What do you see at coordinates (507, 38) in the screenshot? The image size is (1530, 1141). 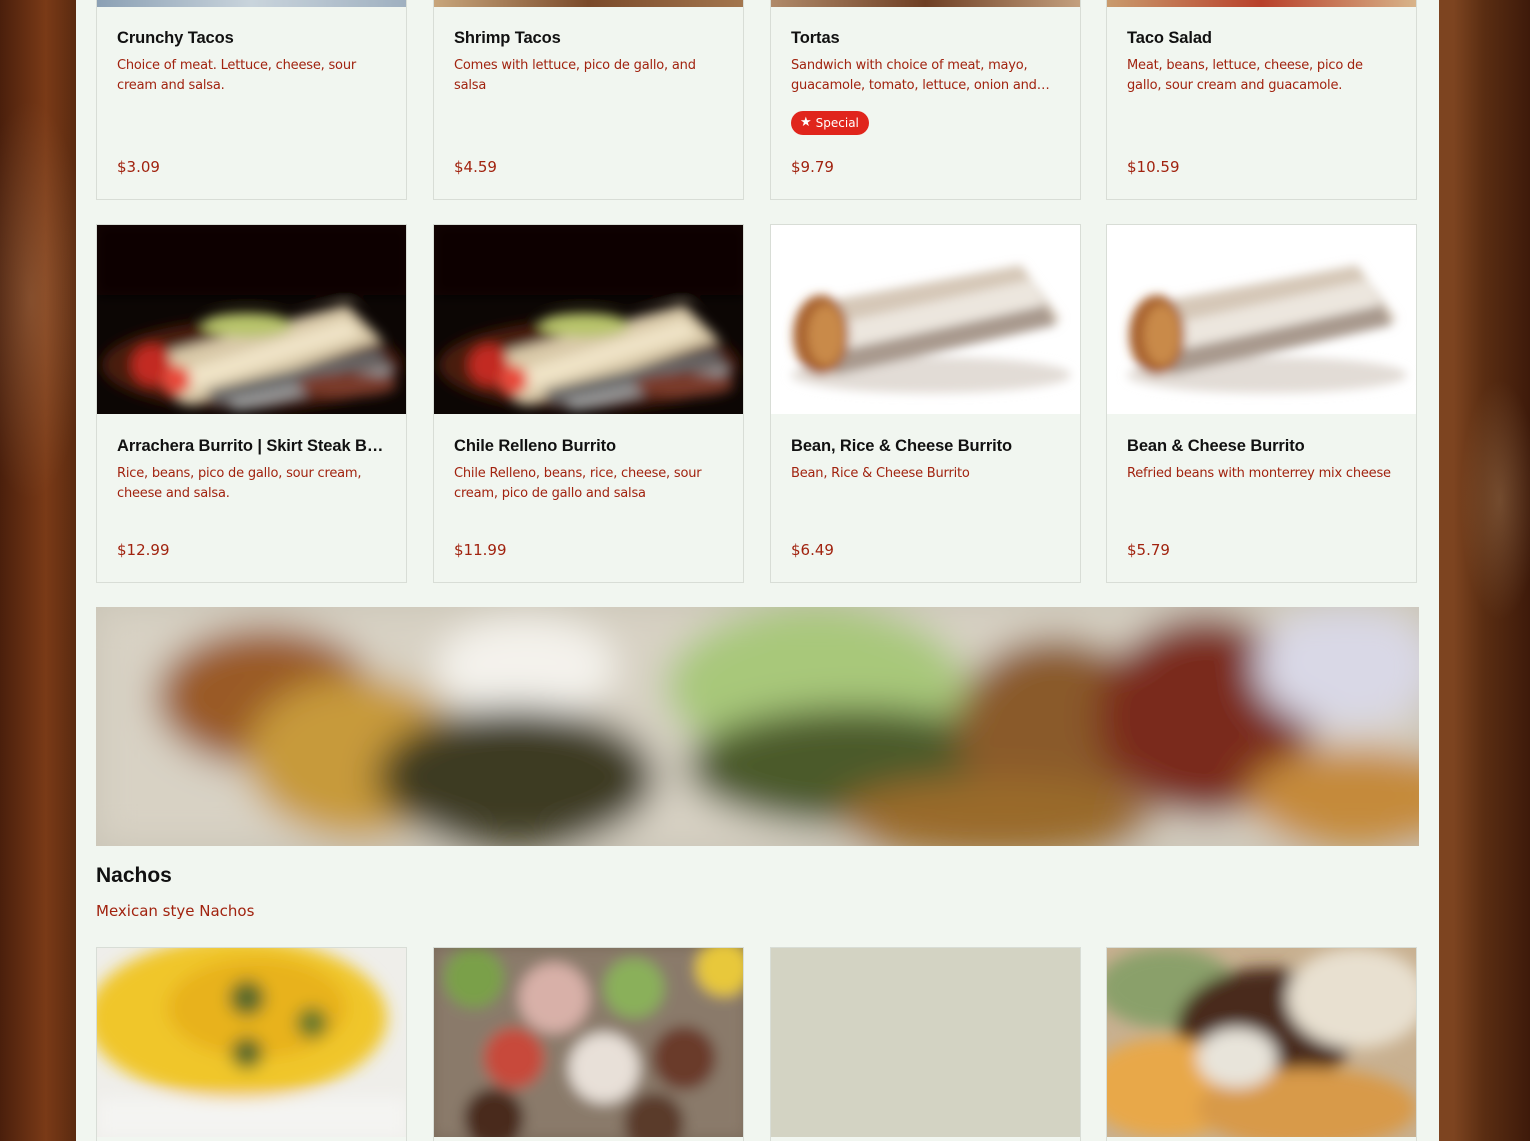 I see `menu-item-title: Shrimp Tacos` at bounding box center [507, 38].